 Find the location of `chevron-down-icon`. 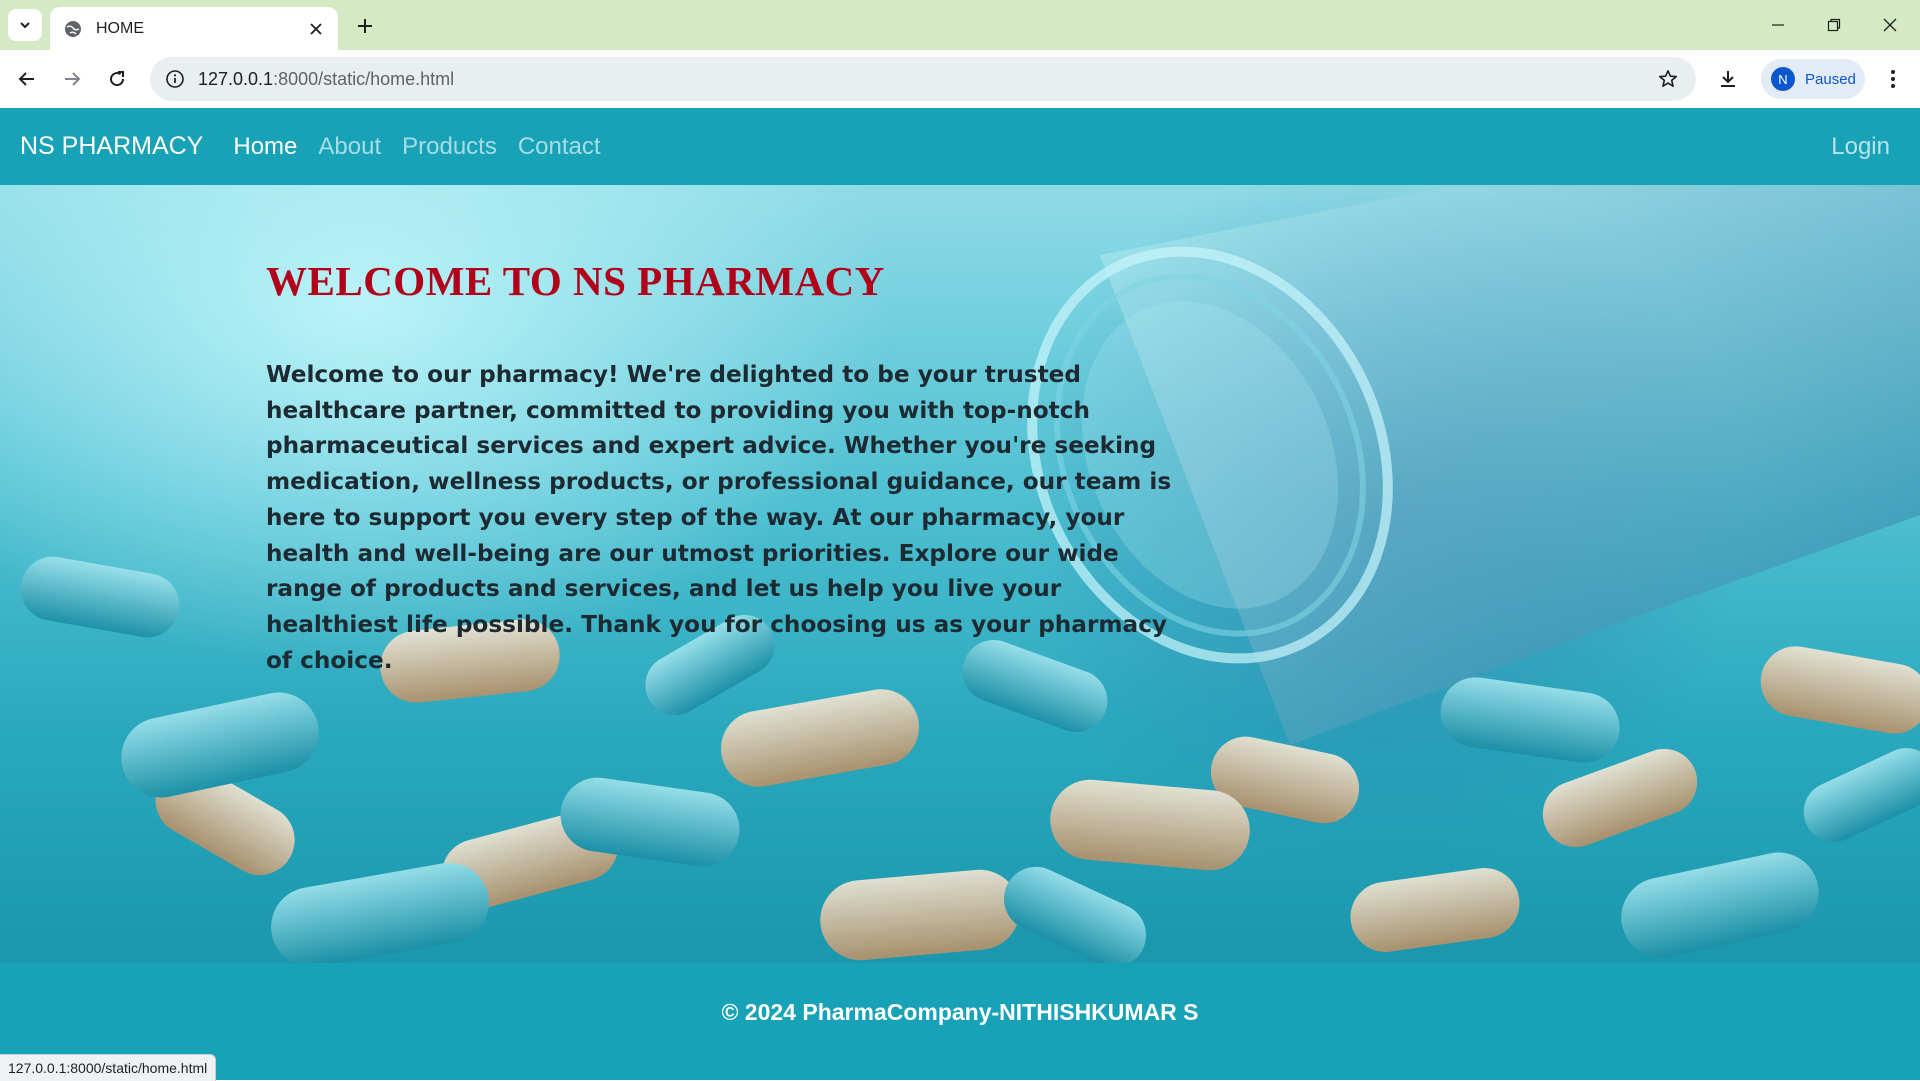

chevron-down-icon is located at coordinates (25, 25).